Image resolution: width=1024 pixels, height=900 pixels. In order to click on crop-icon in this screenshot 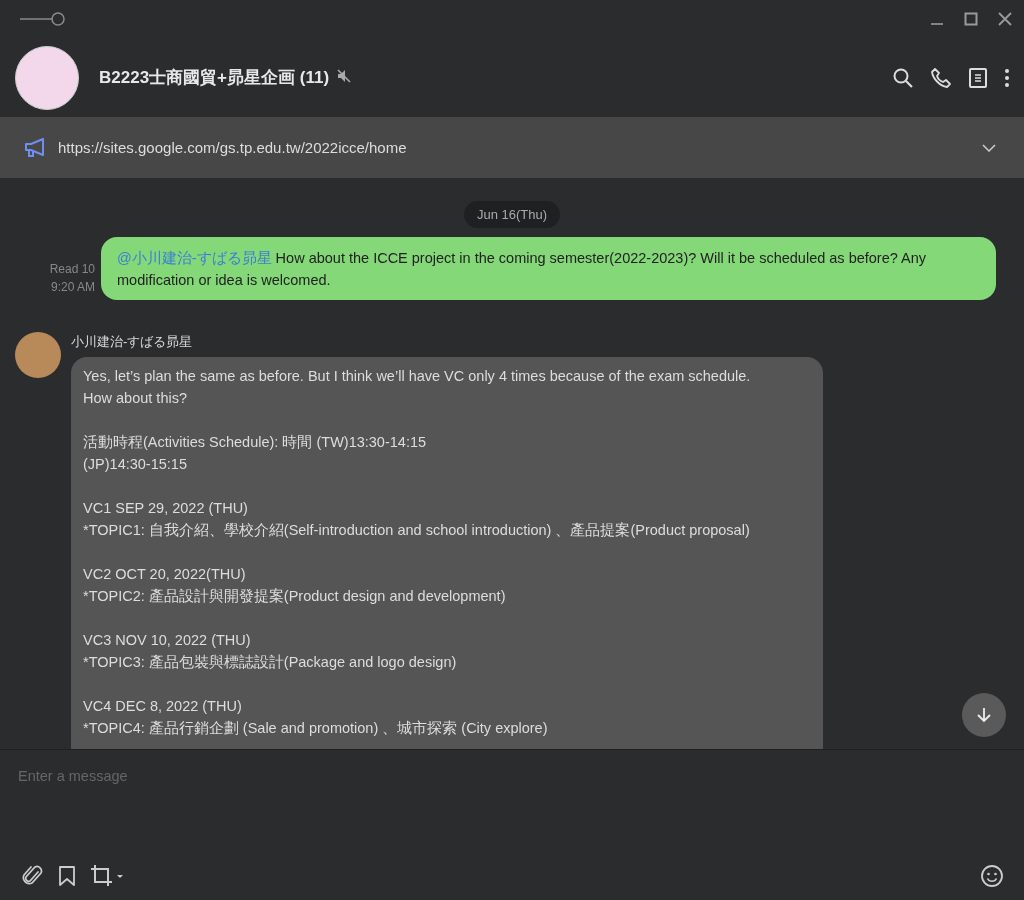, I will do `click(107, 876)`.